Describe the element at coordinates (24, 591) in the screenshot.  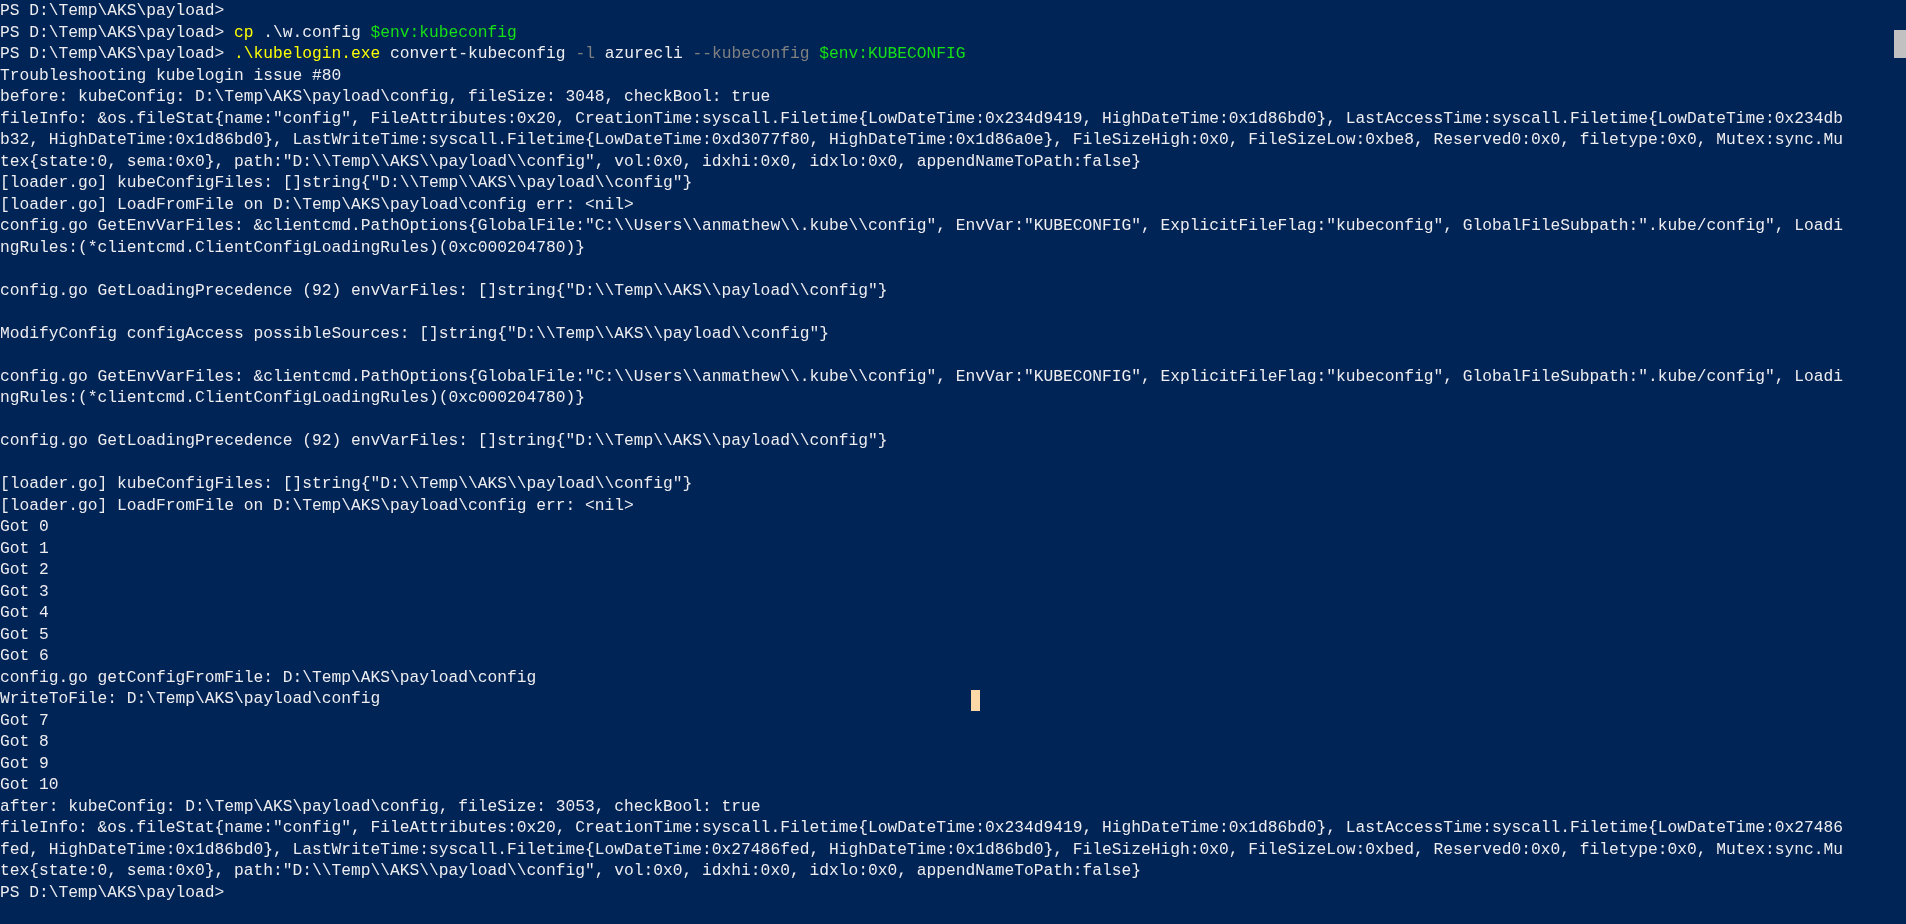
I see `output-line: Got 3` at that location.